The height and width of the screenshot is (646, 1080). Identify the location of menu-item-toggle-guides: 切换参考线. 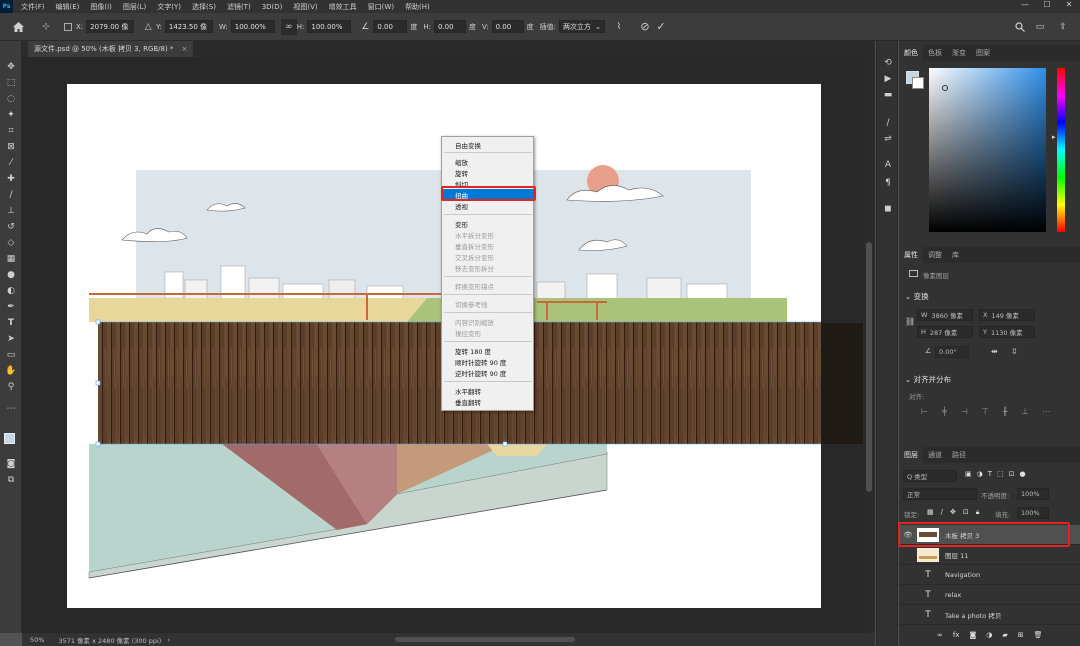
(471, 304).